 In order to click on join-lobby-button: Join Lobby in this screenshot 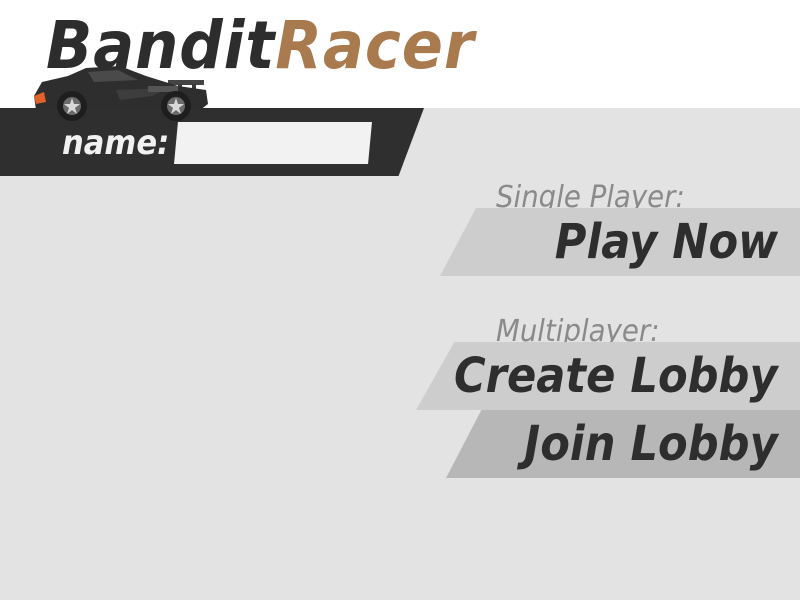, I will do `click(623, 444)`.